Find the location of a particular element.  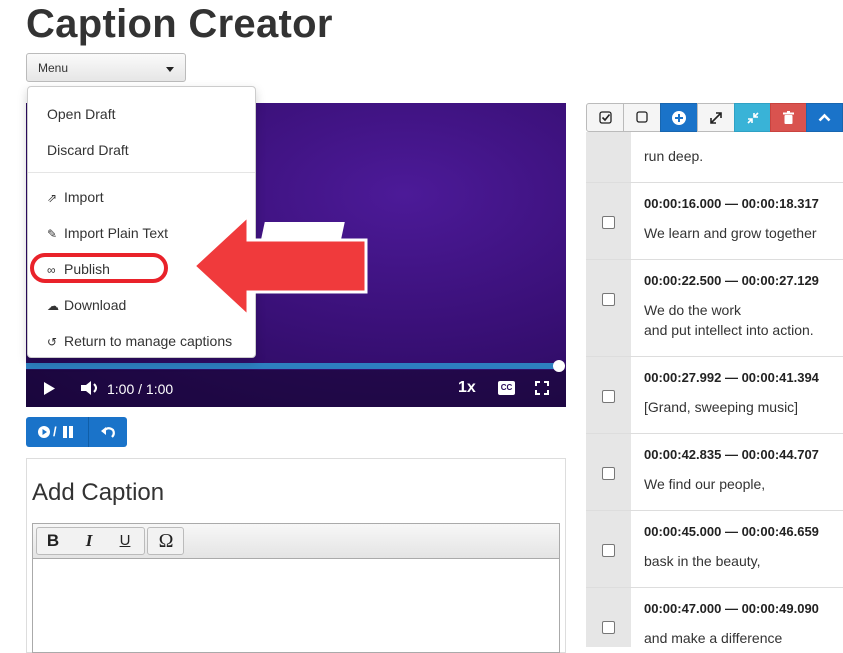

uncheck-all-button is located at coordinates (642, 117).